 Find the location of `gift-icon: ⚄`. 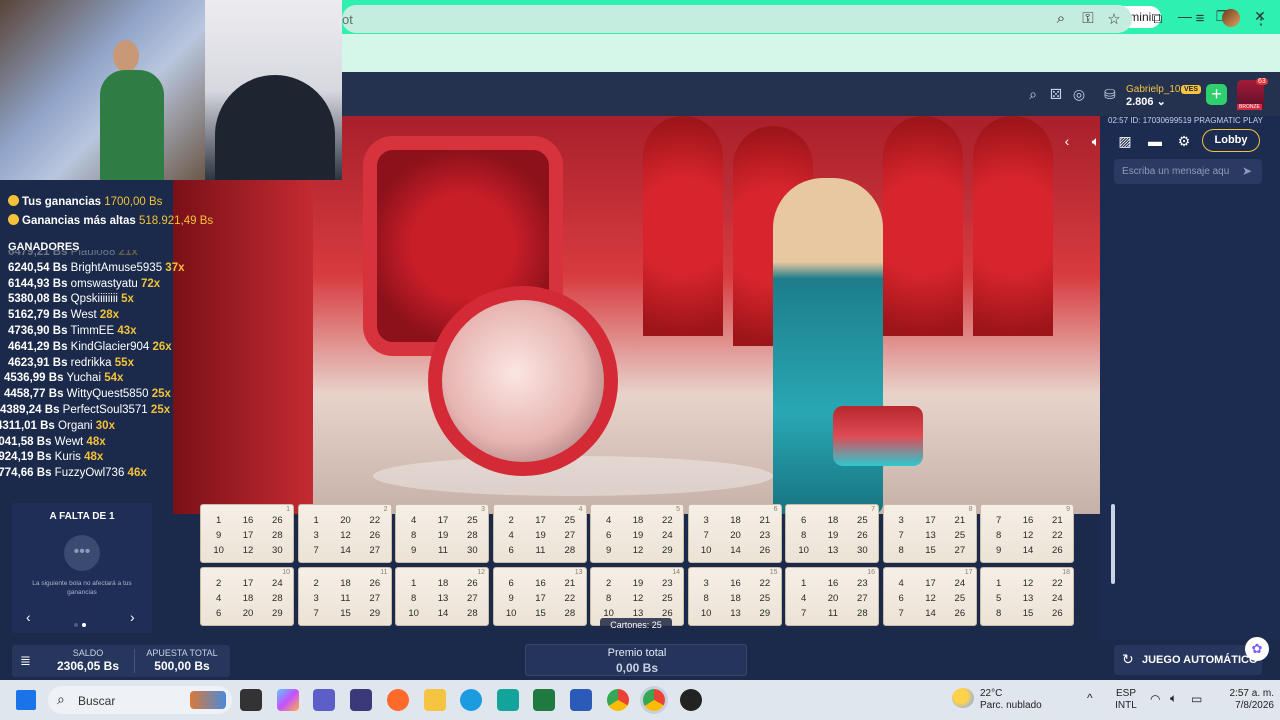

gift-icon: ⚄ is located at coordinates (1056, 94).